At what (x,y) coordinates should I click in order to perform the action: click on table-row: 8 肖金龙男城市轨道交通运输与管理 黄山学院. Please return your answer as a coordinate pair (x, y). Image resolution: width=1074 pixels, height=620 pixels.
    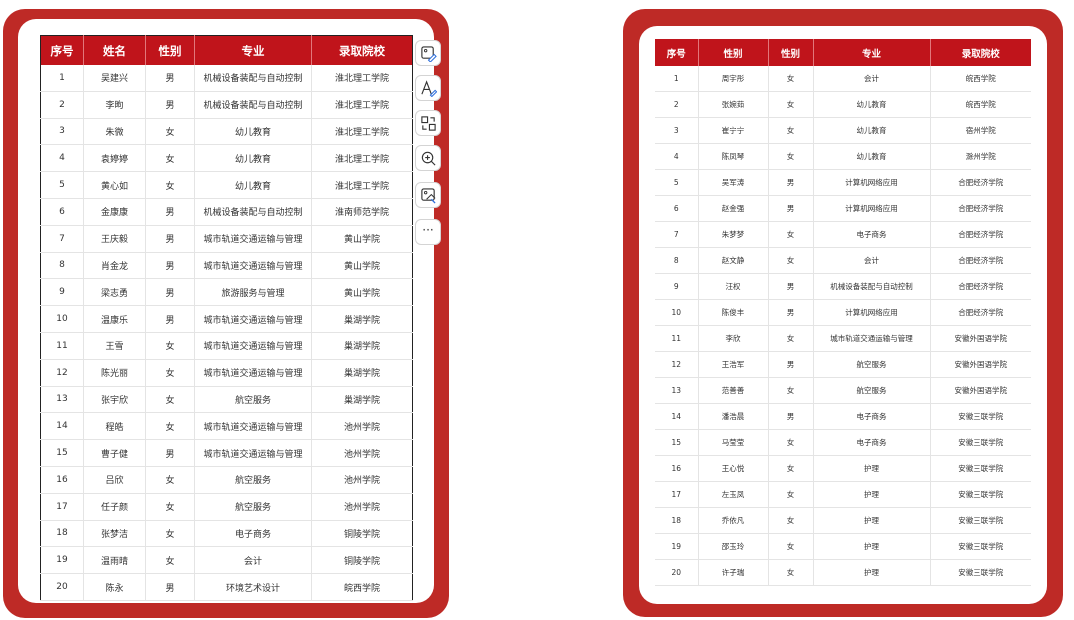
    Looking at the image, I should click on (226, 266).